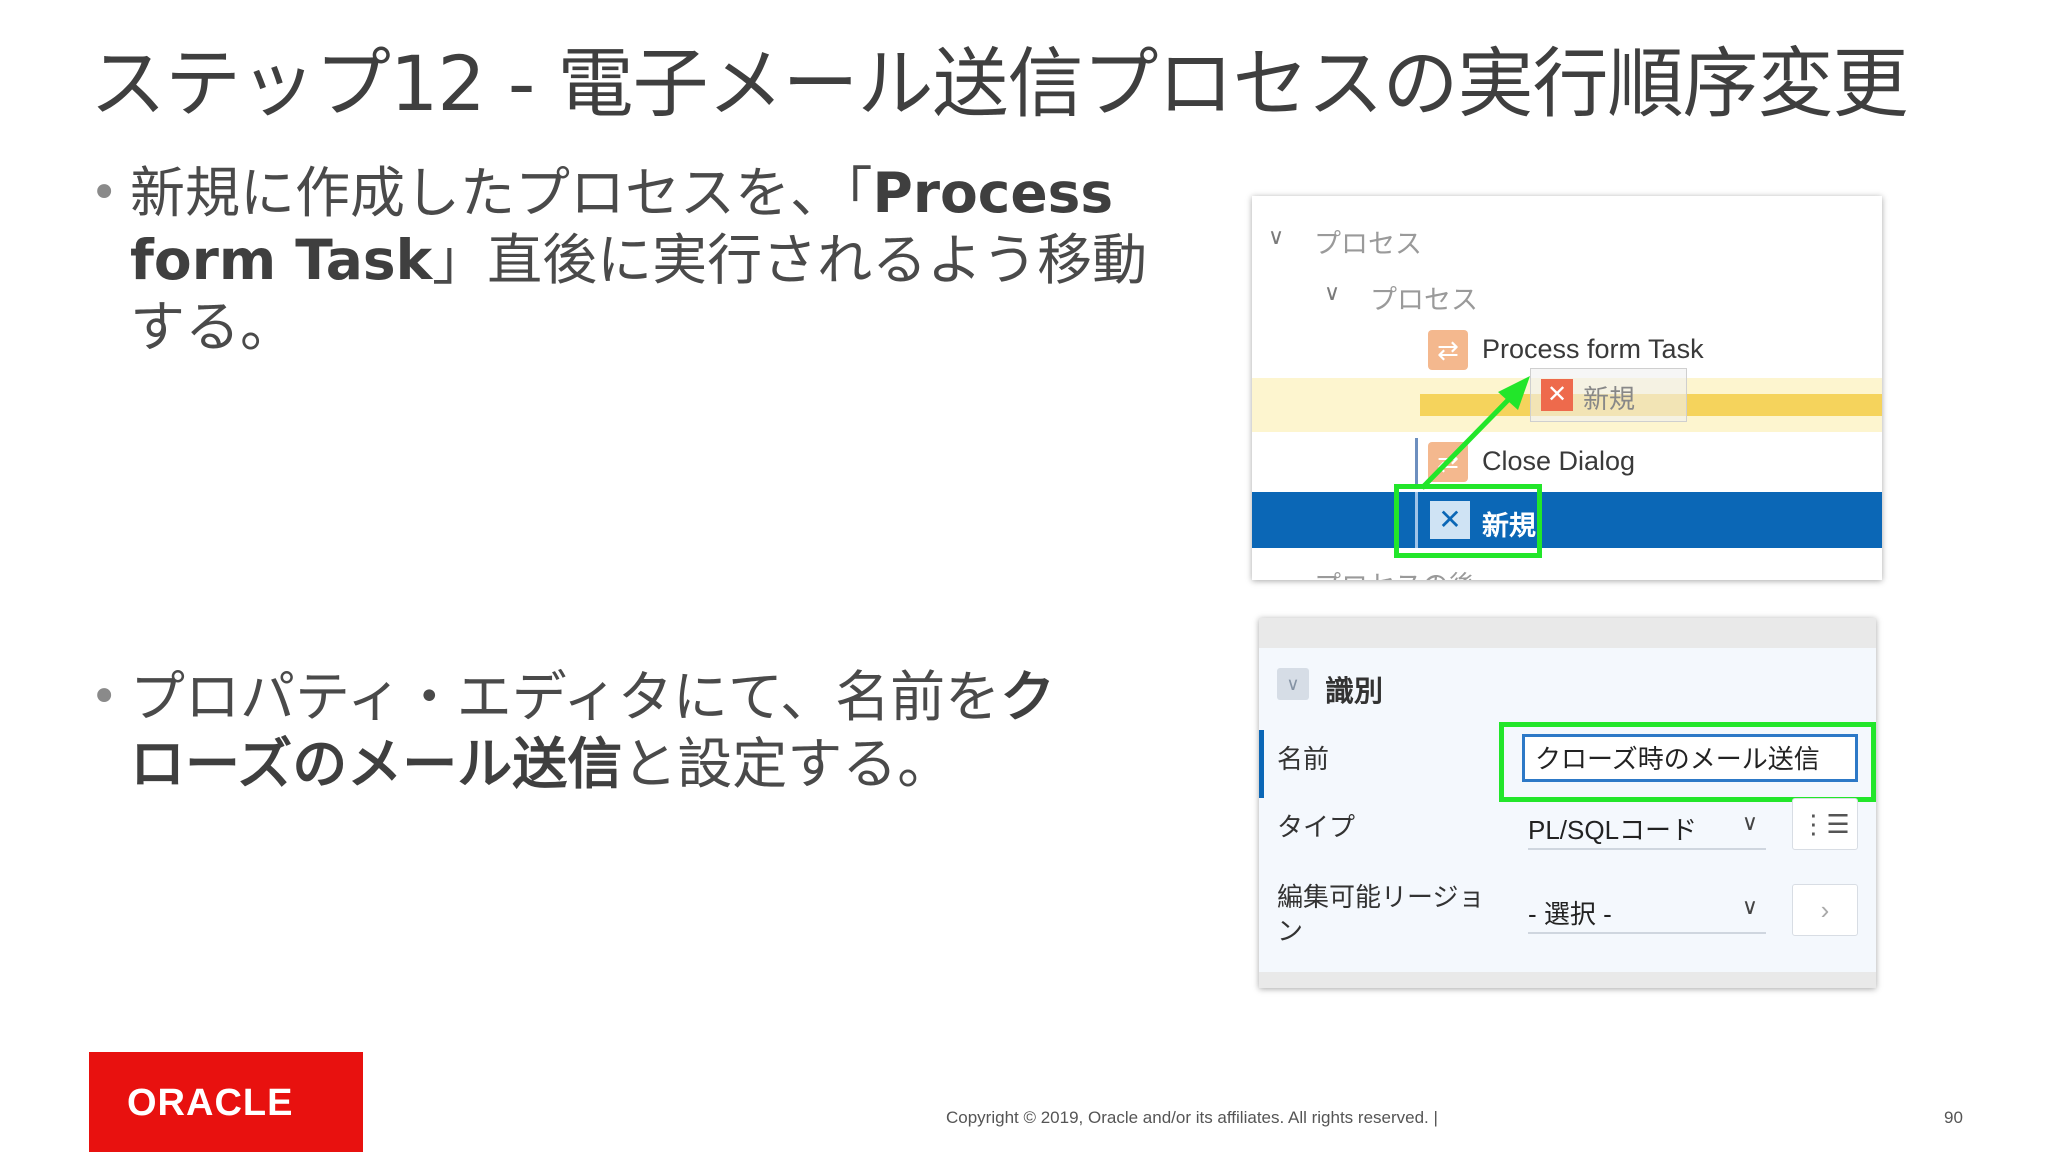  Describe the element at coordinates (376, 764) in the screenshot. I see `bullet-text-bold: ローズのメール送信` at that location.